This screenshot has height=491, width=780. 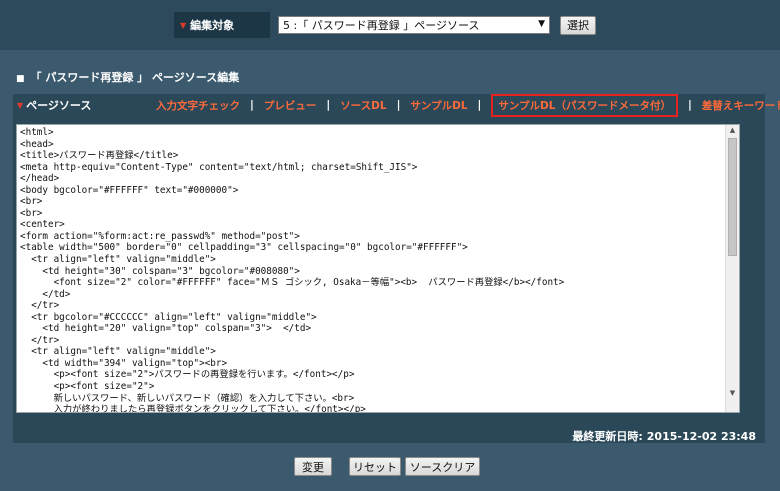 I want to click on section-title: ■ 「 パスワード再登録 」 ページソース編集, so click(x=127, y=77).